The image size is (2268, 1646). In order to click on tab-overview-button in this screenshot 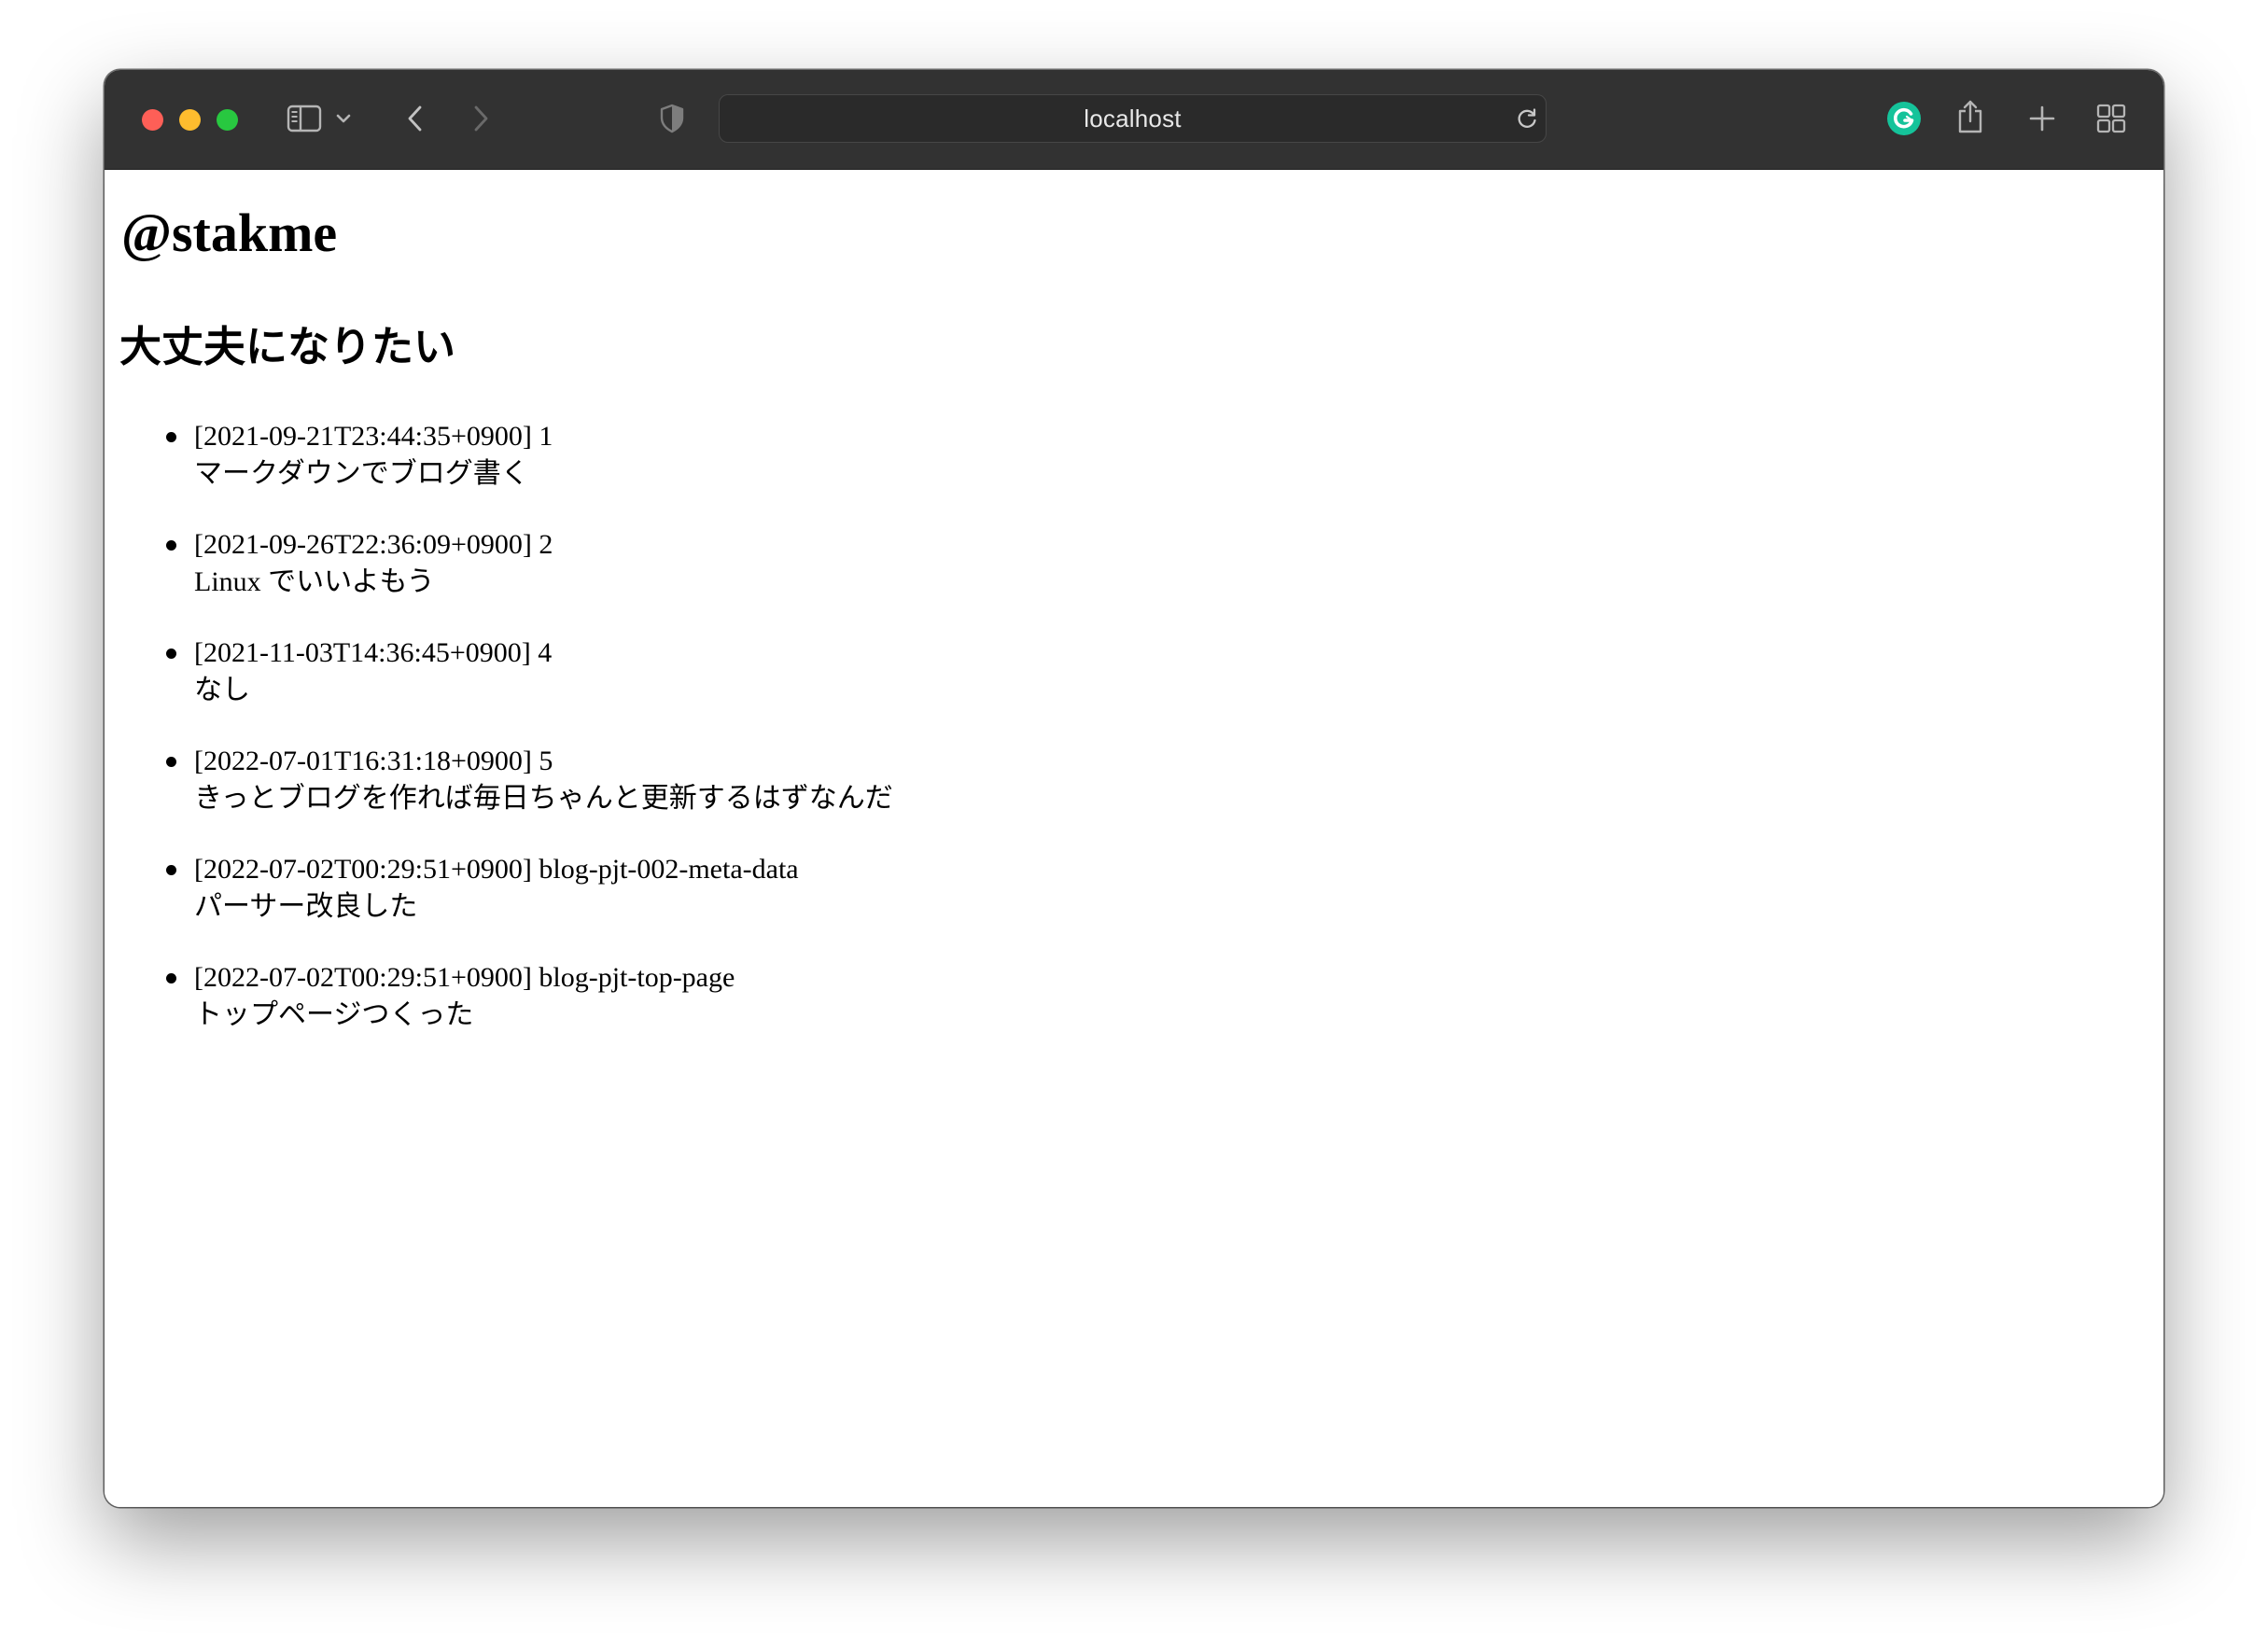, I will do `click(2111, 118)`.